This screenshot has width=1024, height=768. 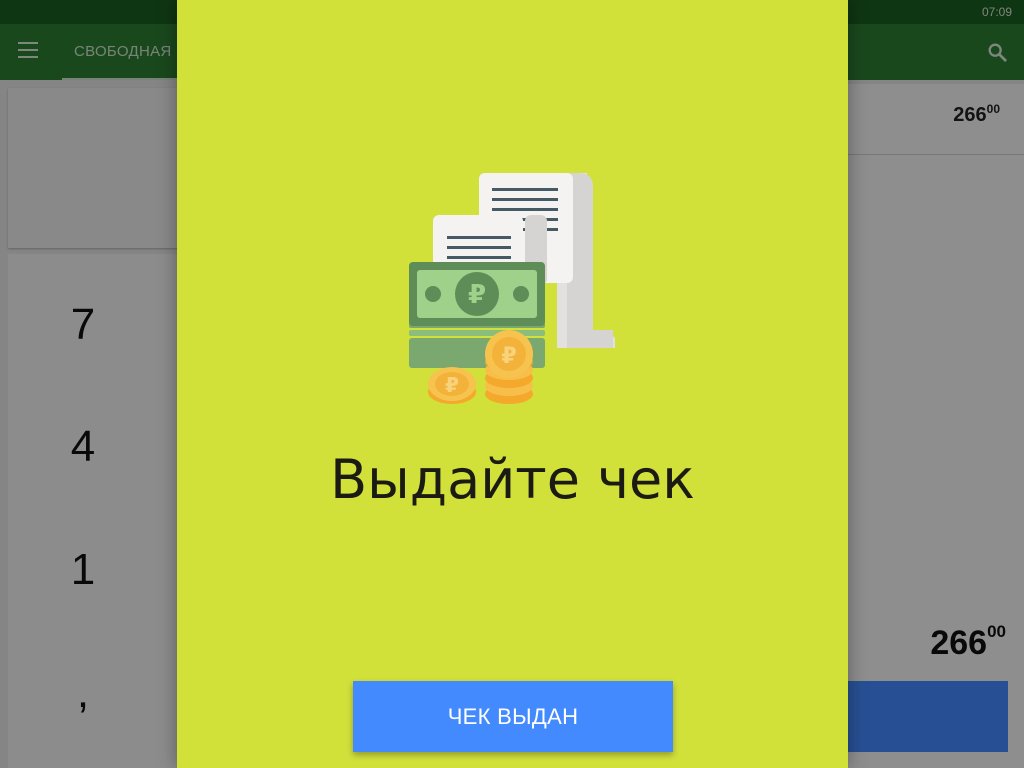 What do you see at coordinates (512, 479) in the screenshot?
I see `dialog-title: Выдайте чек` at bounding box center [512, 479].